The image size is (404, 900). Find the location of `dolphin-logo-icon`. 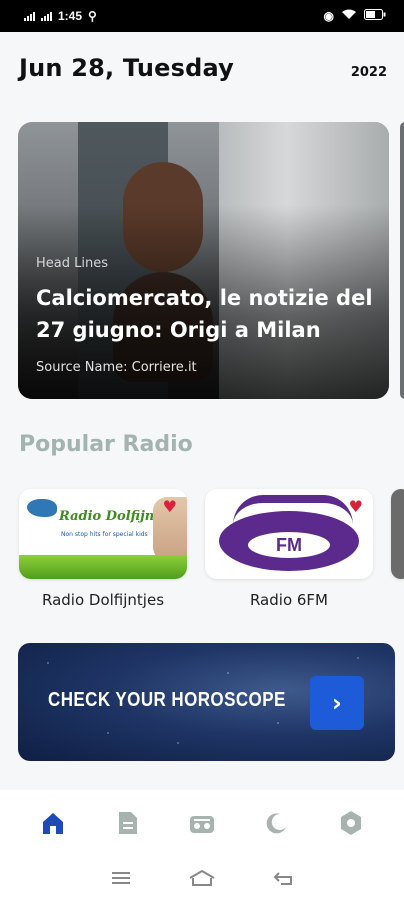

dolphin-logo-icon is located at coordinates (42, 508).